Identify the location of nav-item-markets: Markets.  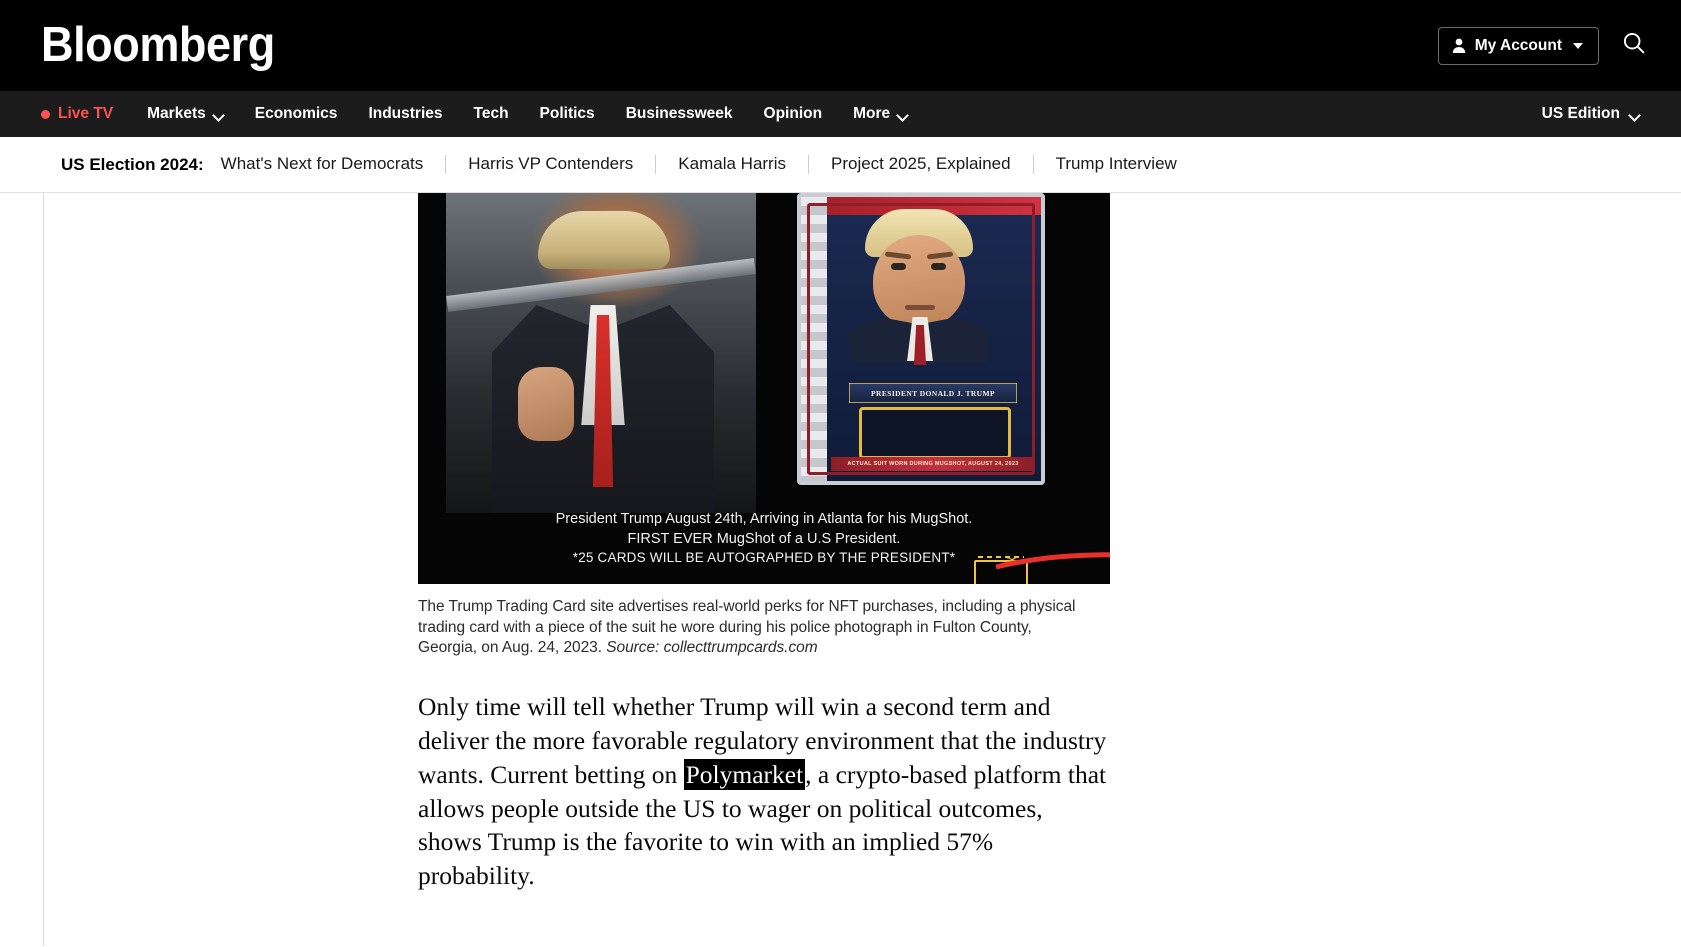
(185, 114).